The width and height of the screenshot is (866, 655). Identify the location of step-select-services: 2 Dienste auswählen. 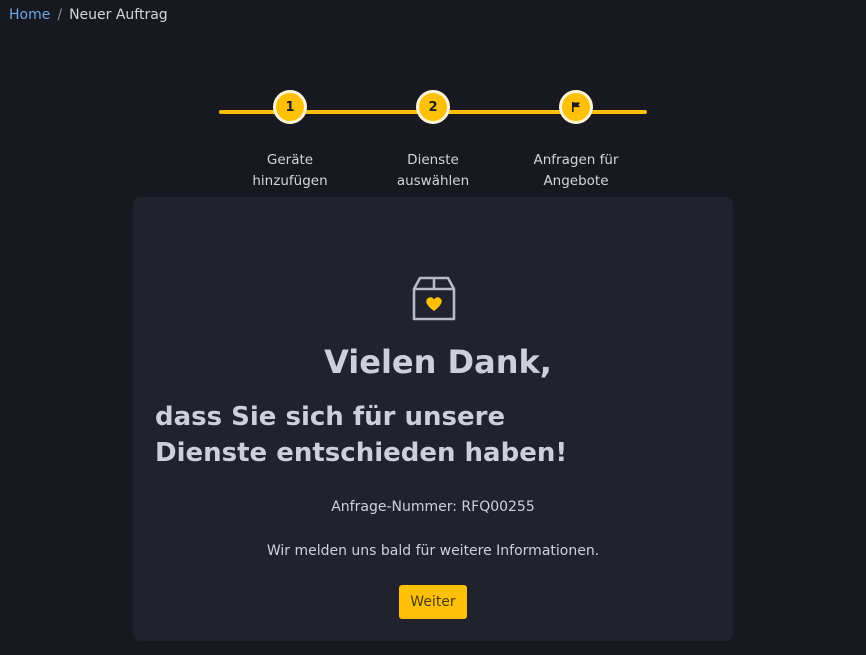
(433, 141).